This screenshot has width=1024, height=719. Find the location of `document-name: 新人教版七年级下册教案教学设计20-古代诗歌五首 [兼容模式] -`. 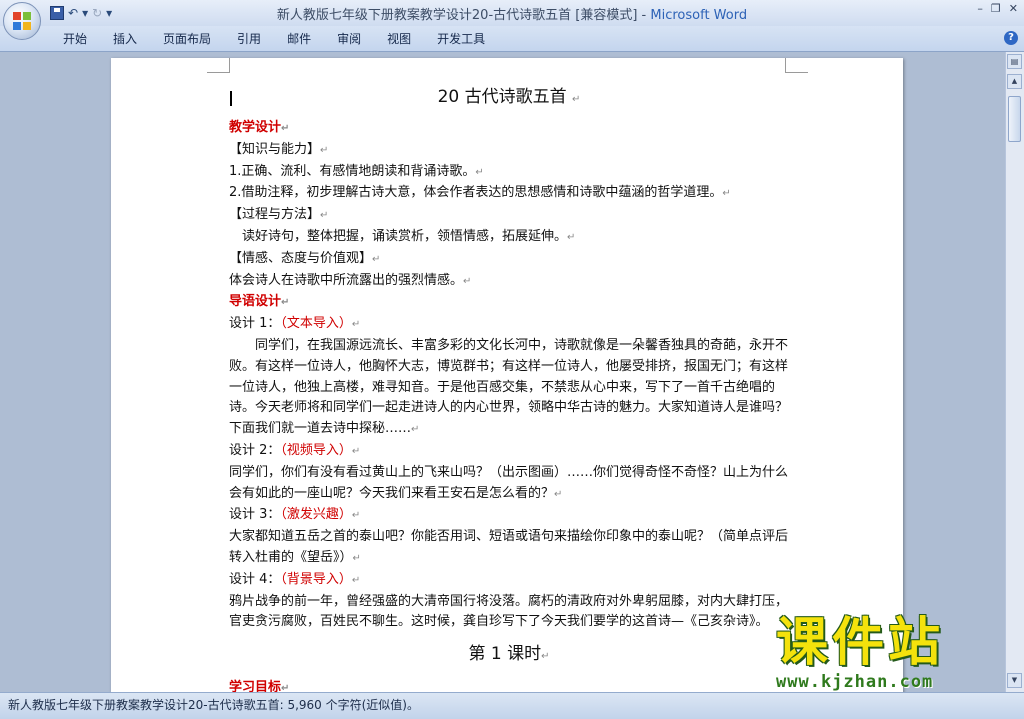

document-name: 新人教版七年级下册教案教学设计20-古代诗歌五首 [兼容模式] - is located at coordinates (463, 15).